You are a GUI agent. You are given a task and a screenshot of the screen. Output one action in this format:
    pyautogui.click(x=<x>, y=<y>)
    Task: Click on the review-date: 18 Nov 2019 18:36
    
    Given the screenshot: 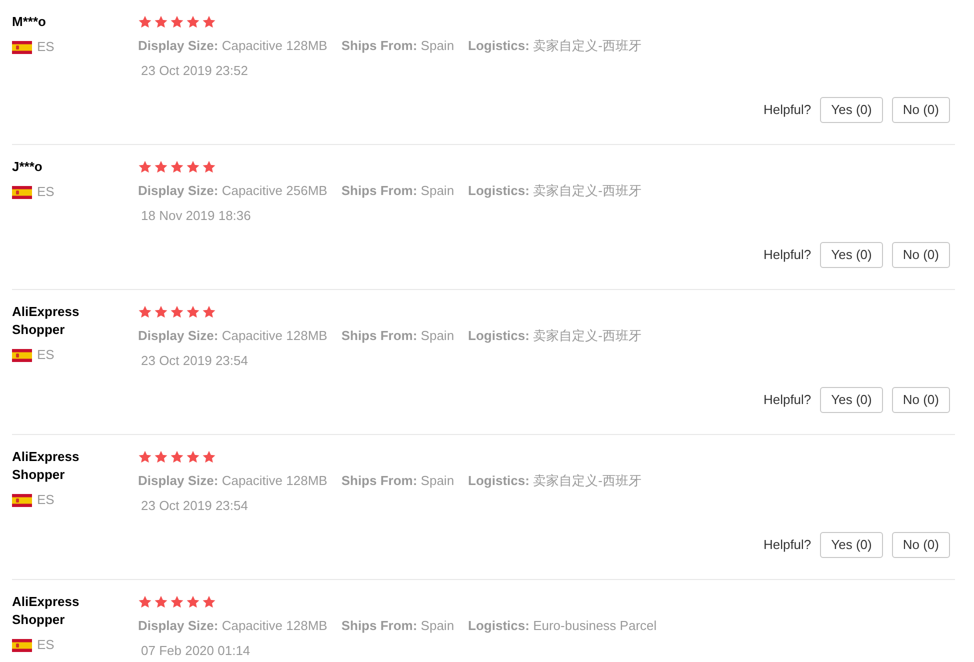 What is the action you would take?
    pyautogui.click(x=196, y=216)
    